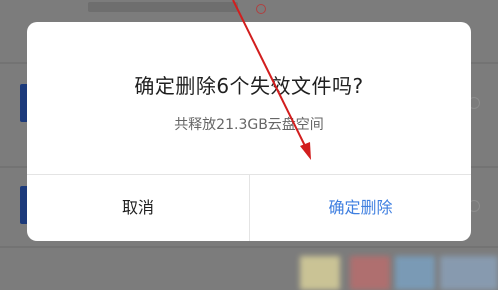  What do you see at coordinates (360, 208) in the screenshot?
I see `confirm-delete-button: 确定删除` at bounding box center [360, 208].